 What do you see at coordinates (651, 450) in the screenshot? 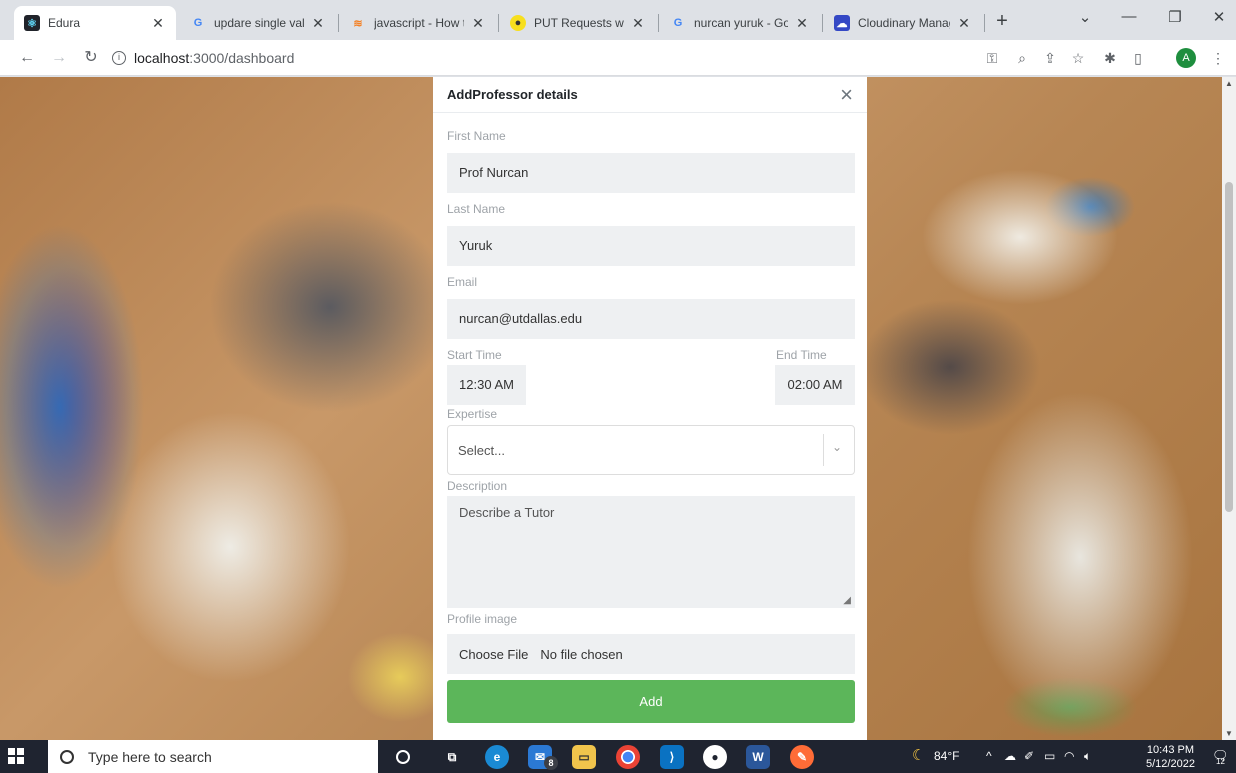
I see `expertise-select: Select... ⌄` at bounding box center [651, 450].